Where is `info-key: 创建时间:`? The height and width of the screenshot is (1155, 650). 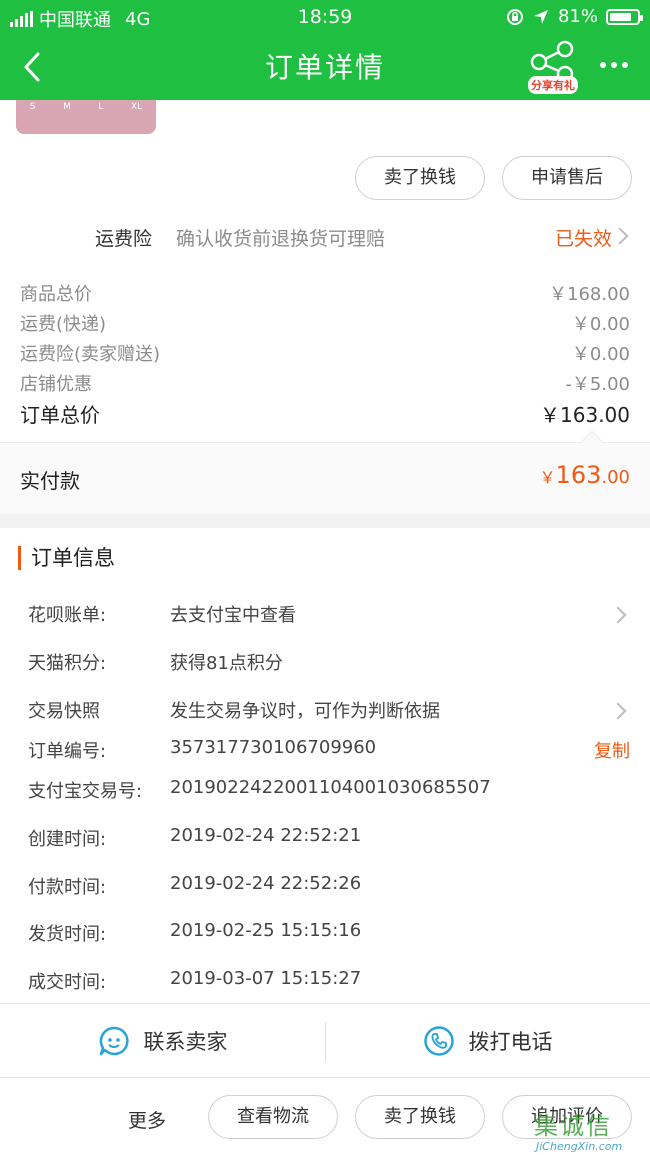
info-key: 创建时间: is located at coordinates (67, 839).